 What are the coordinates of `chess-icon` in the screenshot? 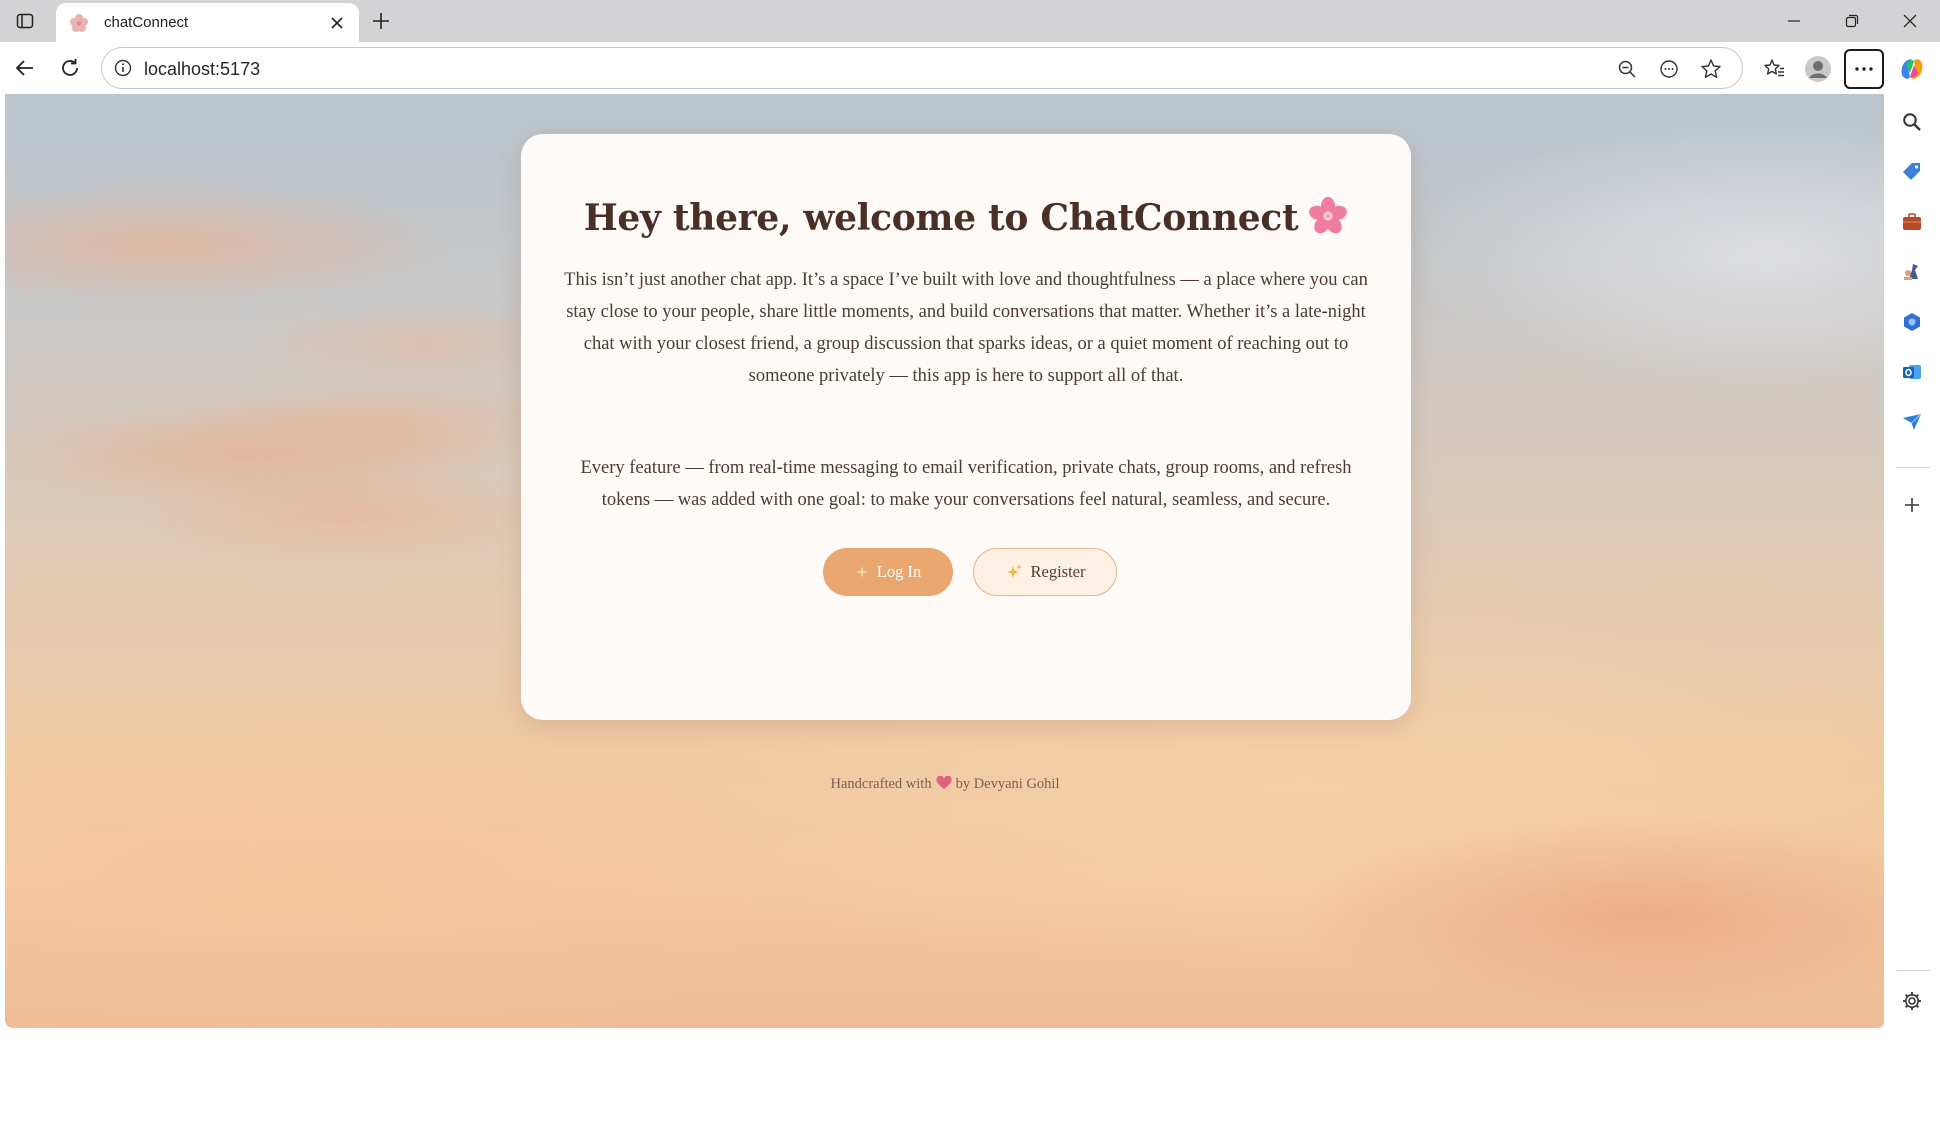 It's located at (1912, 272).